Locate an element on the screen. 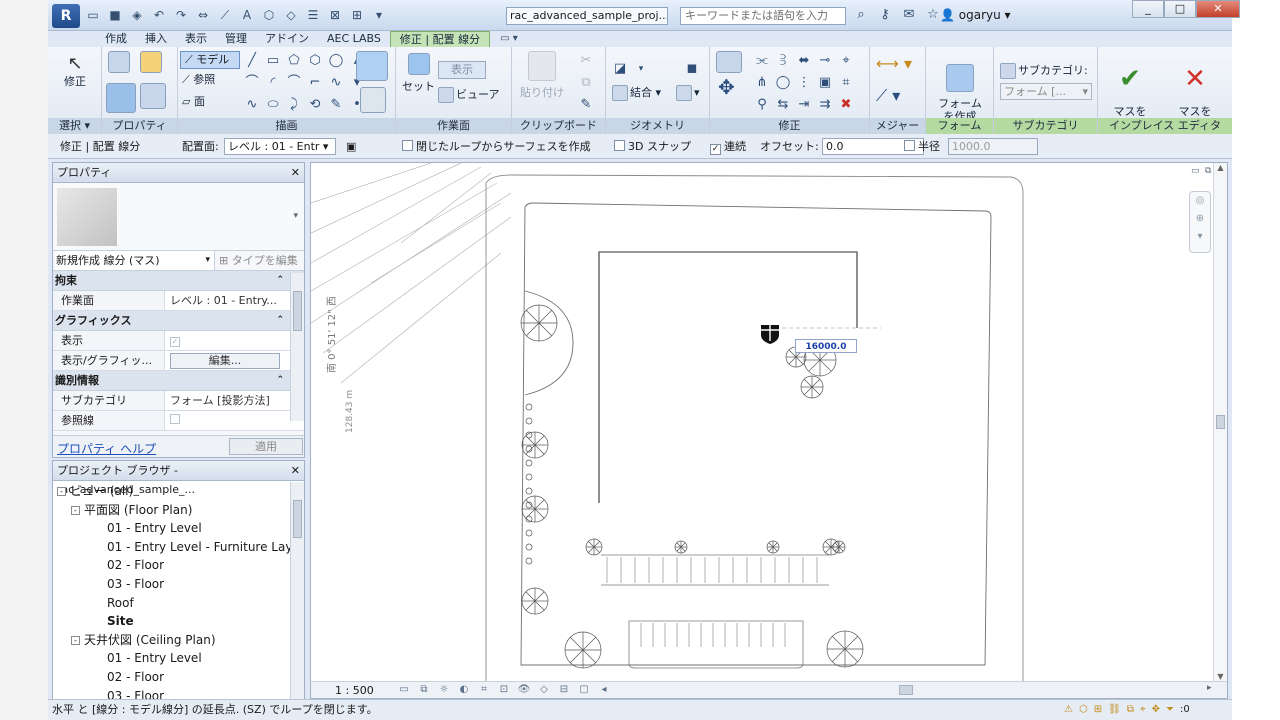 Image resolution: width=1280 pixels, height=720 pixels. detail-level-icon: ▭ is located at coordinates (404, 690).